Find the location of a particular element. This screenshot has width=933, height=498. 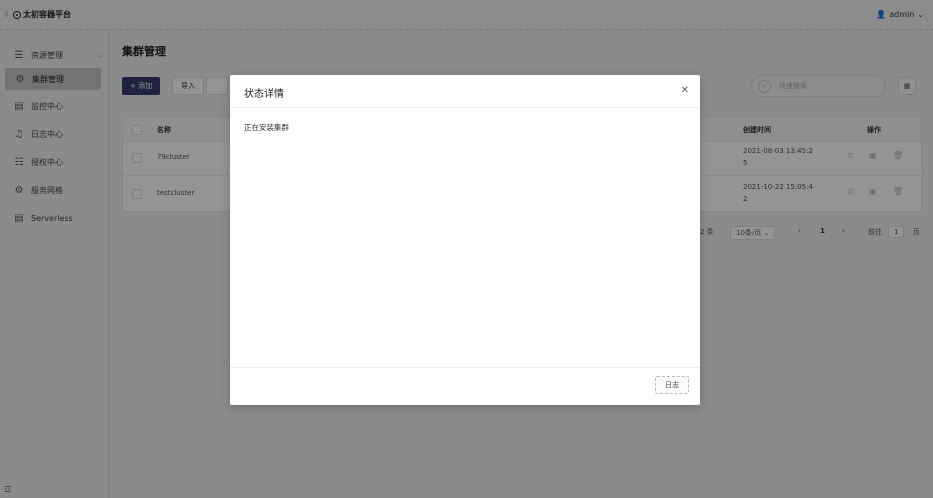

dialog-title: 状态详情 is located at coordinates (264, 94).